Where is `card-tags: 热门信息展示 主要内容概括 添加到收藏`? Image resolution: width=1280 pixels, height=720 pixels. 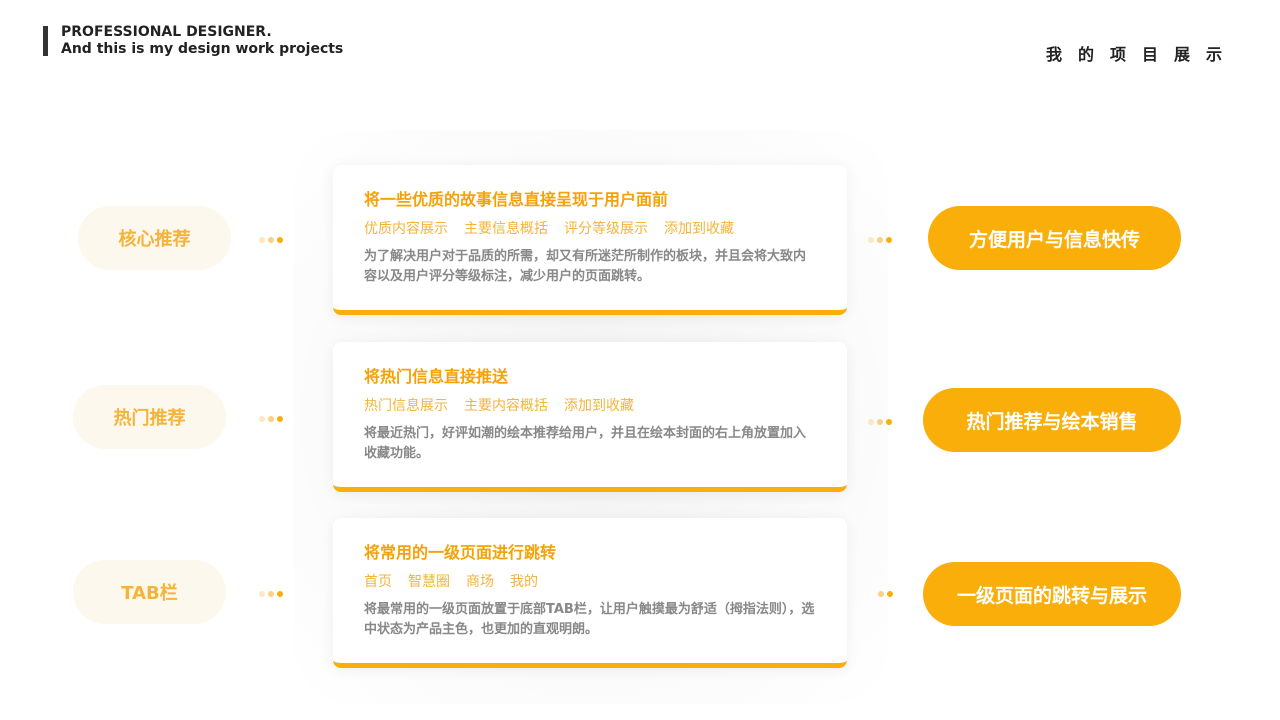 card-tags: 热门信息展示 主要内容概括 添加到收藏 is located at coordinates (590, 406).